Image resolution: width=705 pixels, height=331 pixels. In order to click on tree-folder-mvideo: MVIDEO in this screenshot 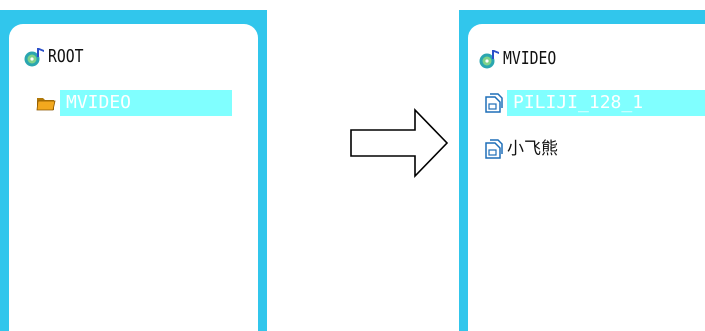, I will do `click(133, 103)`.